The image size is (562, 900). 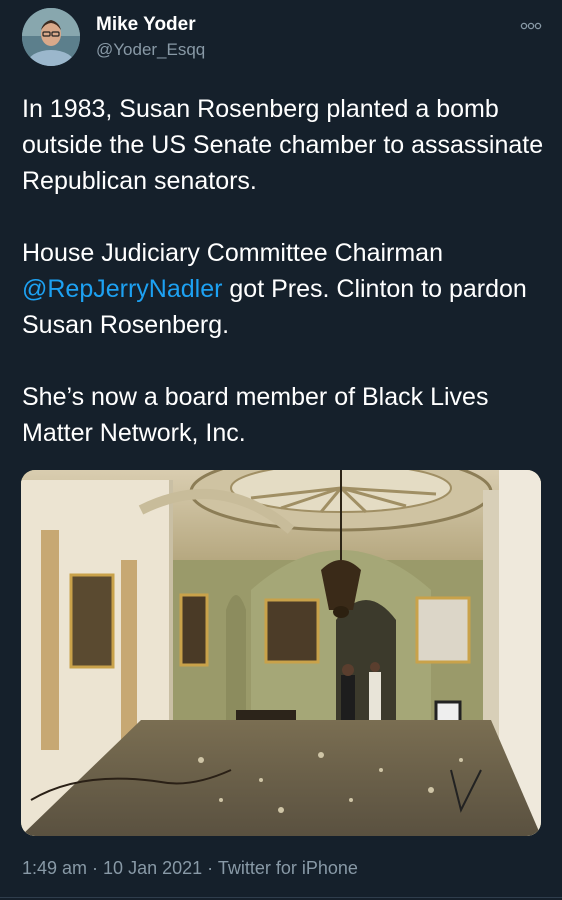 What do you see at coordinates (281, 897) in the screenshot?
I see `divider` at bounding box center [281, 897].